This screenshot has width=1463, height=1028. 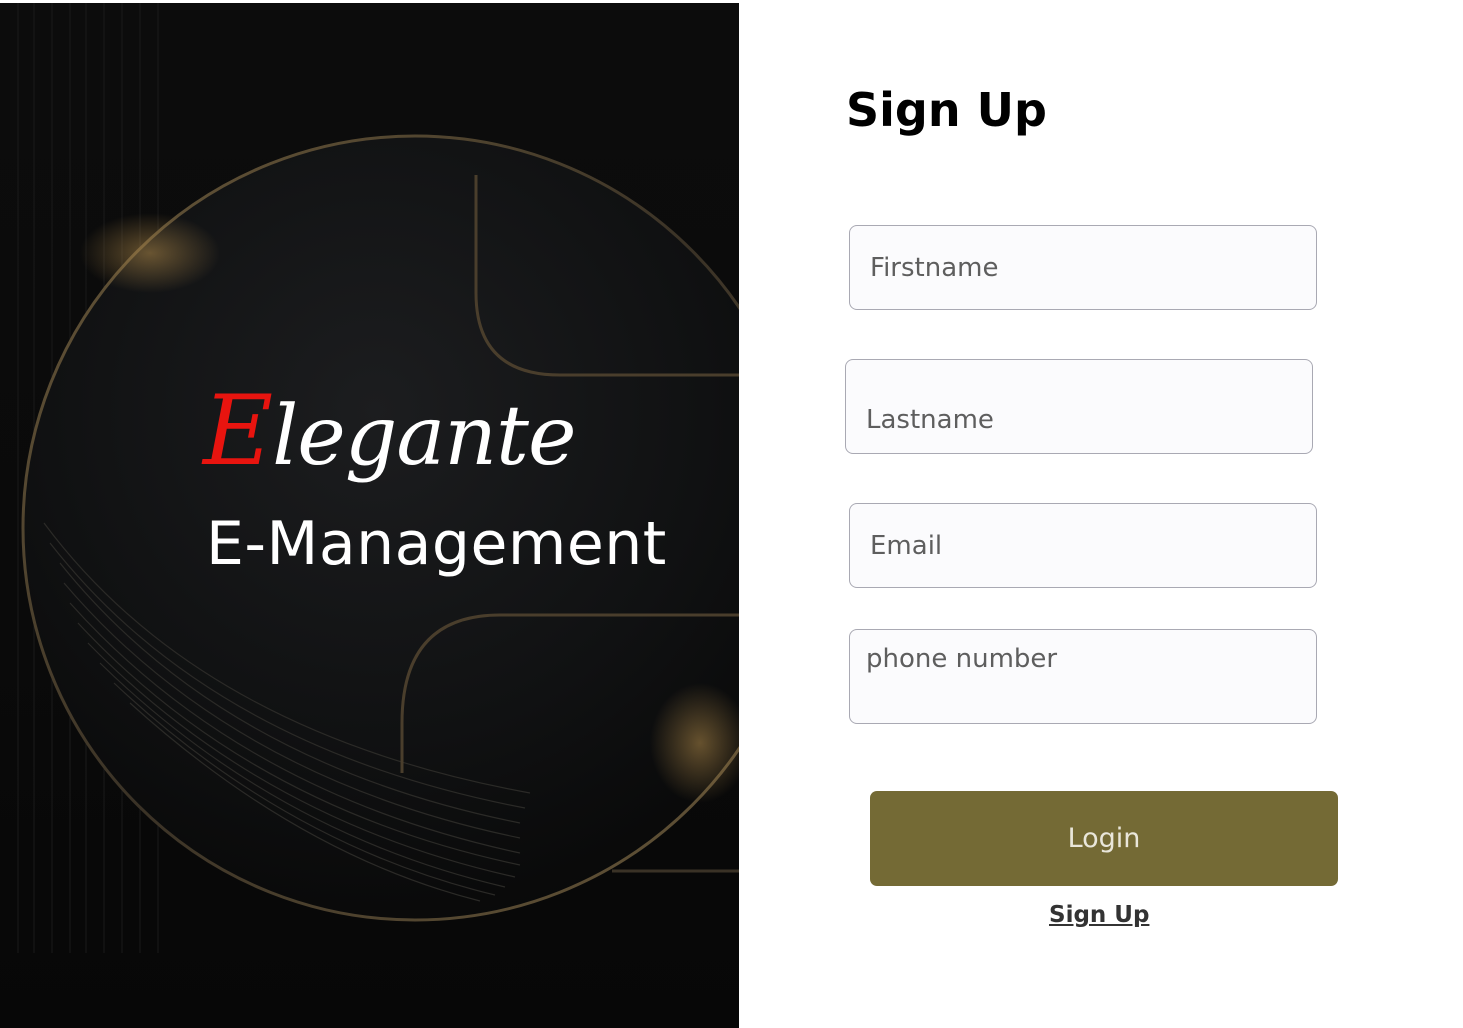 I want to click on brand-subtitle: E-Management, so click(x=436, y=544).